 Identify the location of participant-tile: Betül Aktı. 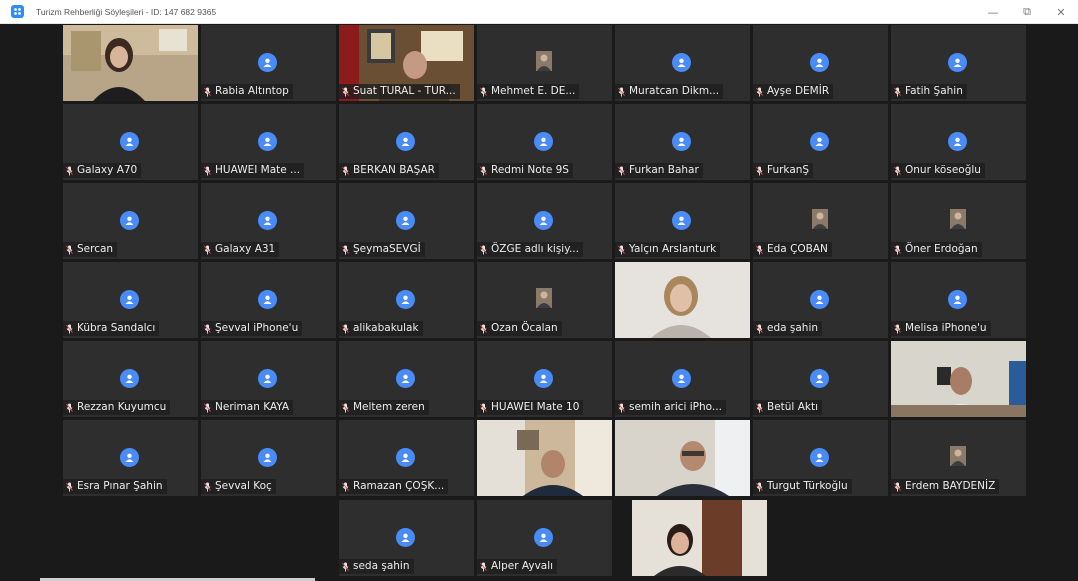
(820, 379).